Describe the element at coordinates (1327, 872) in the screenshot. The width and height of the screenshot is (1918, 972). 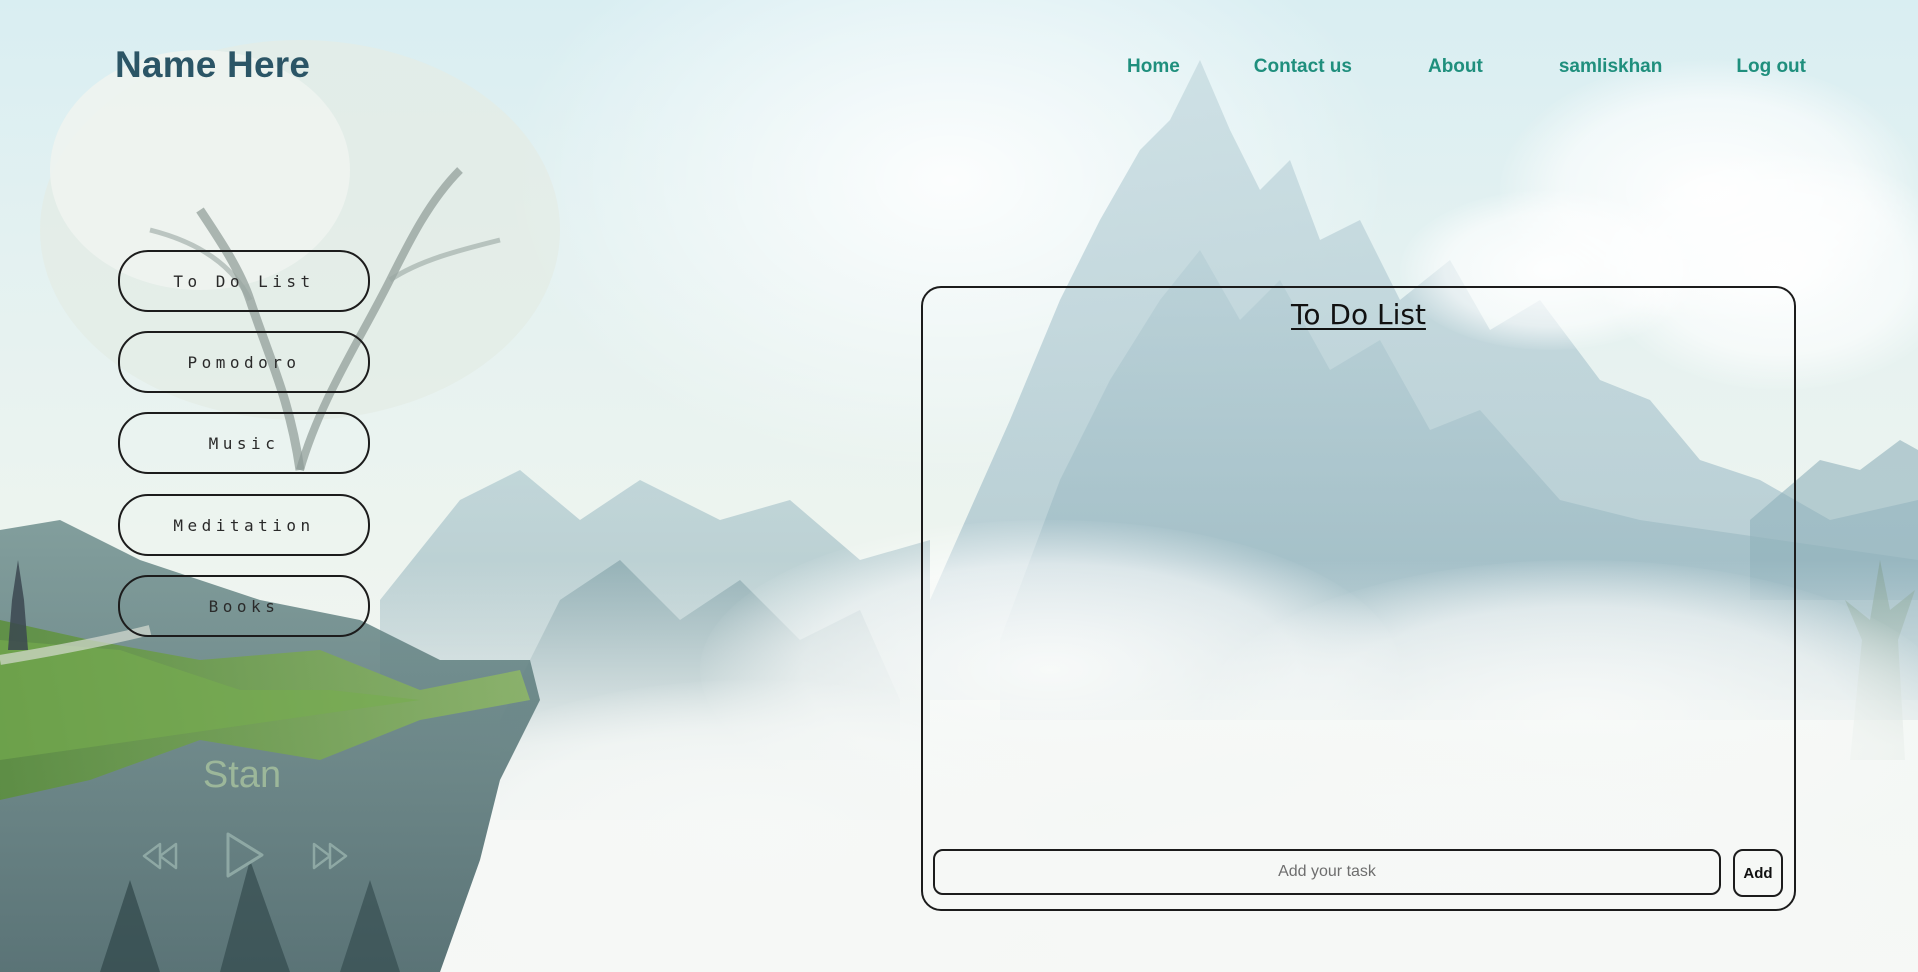
I see `add-task-input` at that location.